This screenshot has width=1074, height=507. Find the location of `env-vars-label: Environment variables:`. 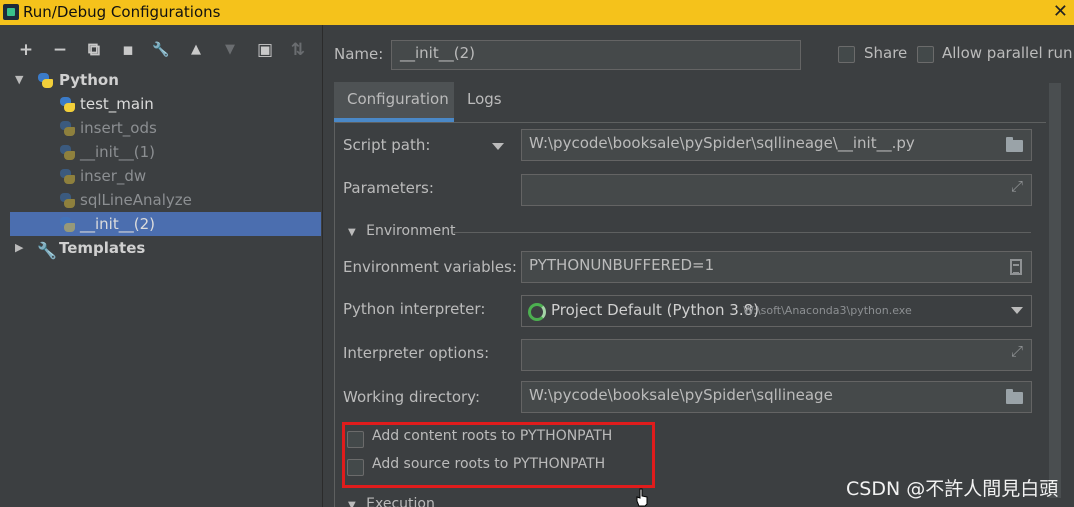

env-vars-label: Environment variables: is located at coordinates (430, 267).